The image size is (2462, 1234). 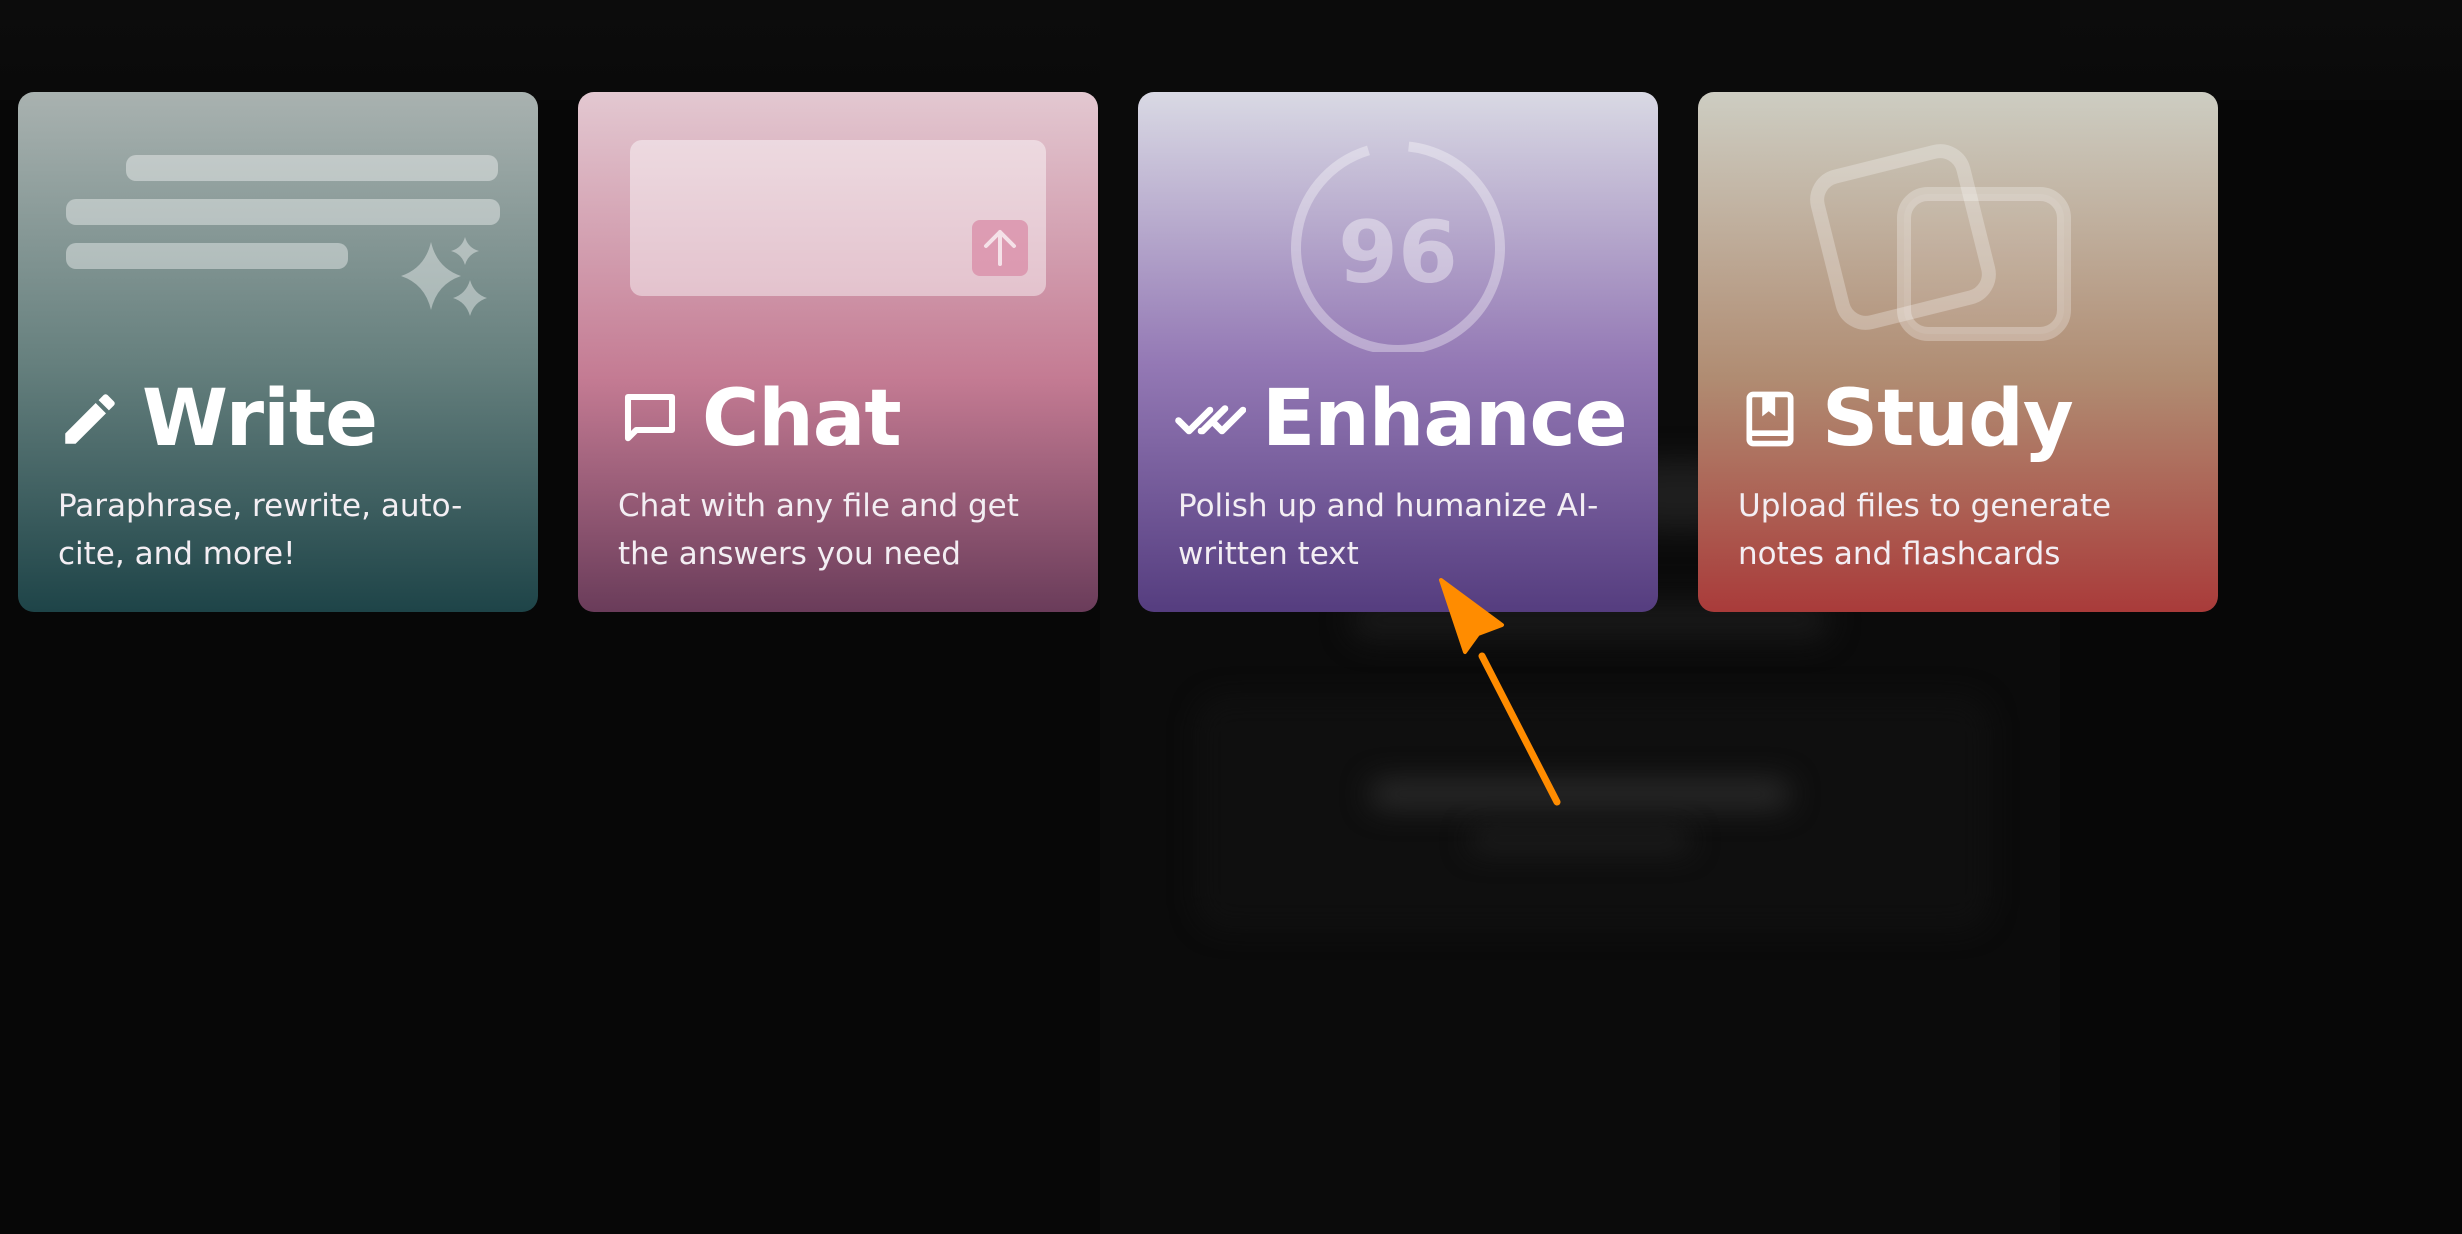 What do you see at coordinates (1948, 419) in the screenshot?
I see `study-title: Study` at bounding box center [1948, 419].